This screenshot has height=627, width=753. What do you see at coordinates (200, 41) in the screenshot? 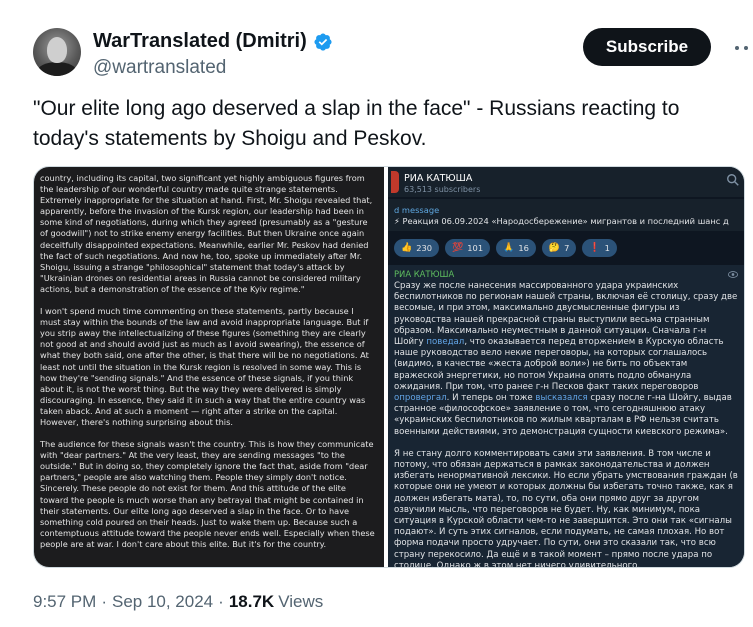
I see `author-name: WarTranslated (Dmitri)` at bounding box center [200, 41].